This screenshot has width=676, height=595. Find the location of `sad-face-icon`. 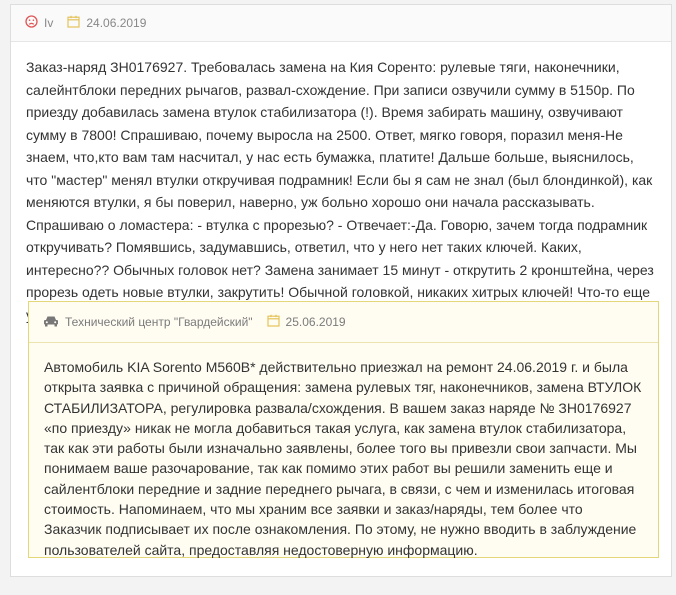

sad-face-icon is located at coordinates (31, 23).